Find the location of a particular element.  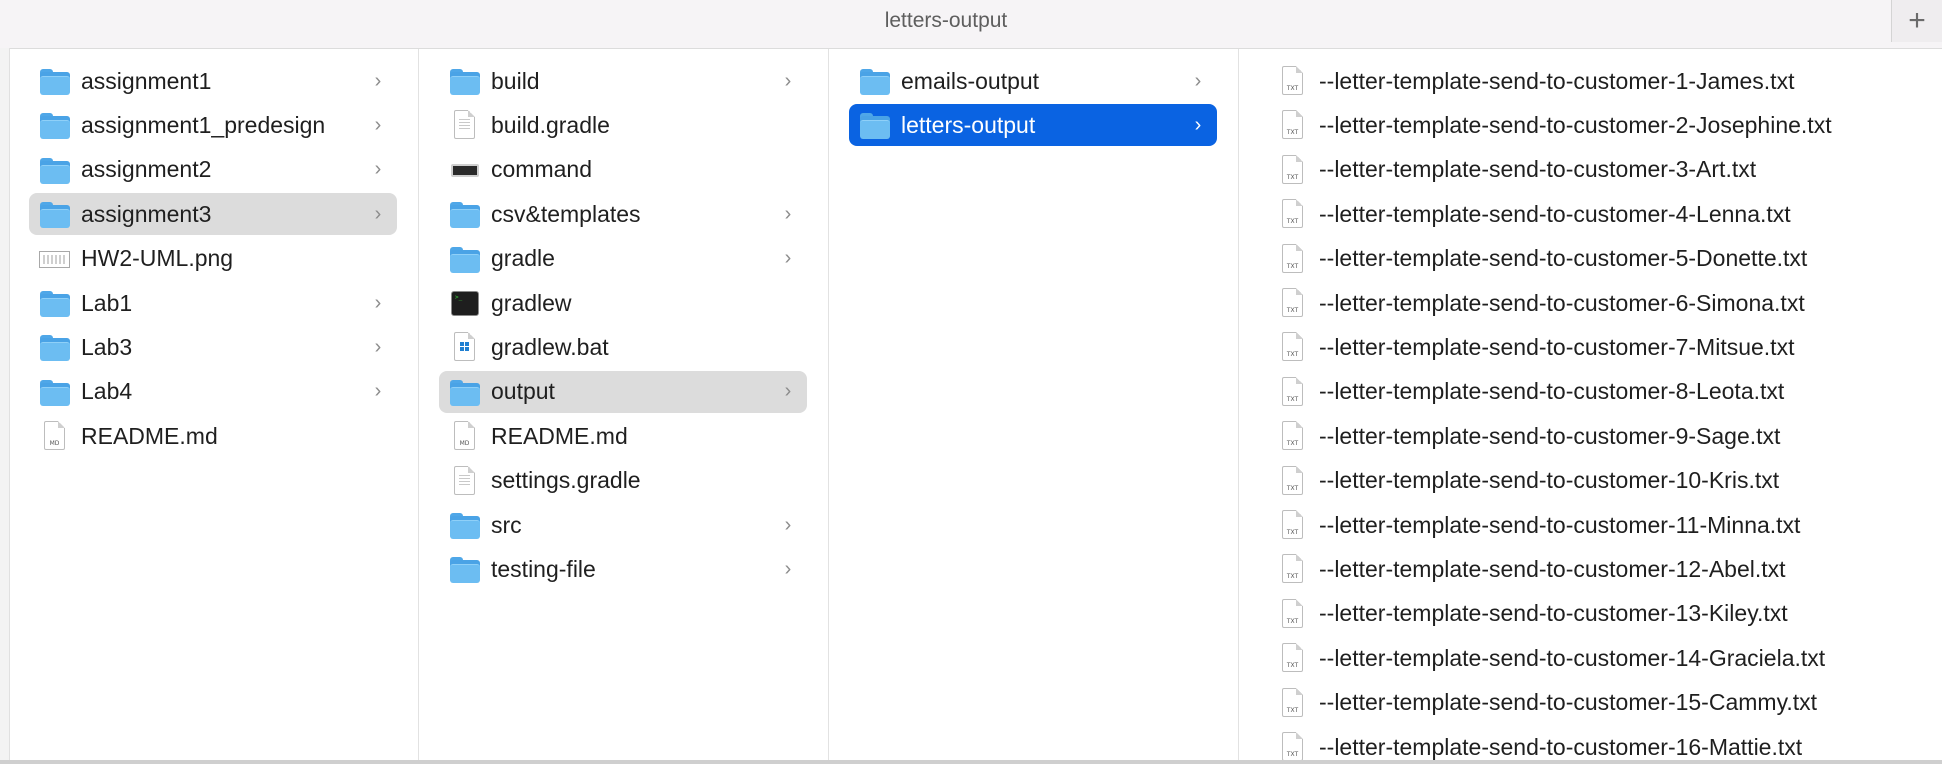

folder-row: testing-file › is located at coordinates (623, 569).